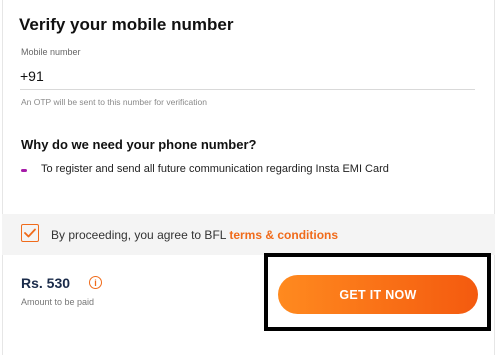 Image resolution: width=497 pixels, height=355 pixels. What do you see at coordinates (95, 282) in the screenshot?
I see `info-icon: i` at bounding box center [95, 282].